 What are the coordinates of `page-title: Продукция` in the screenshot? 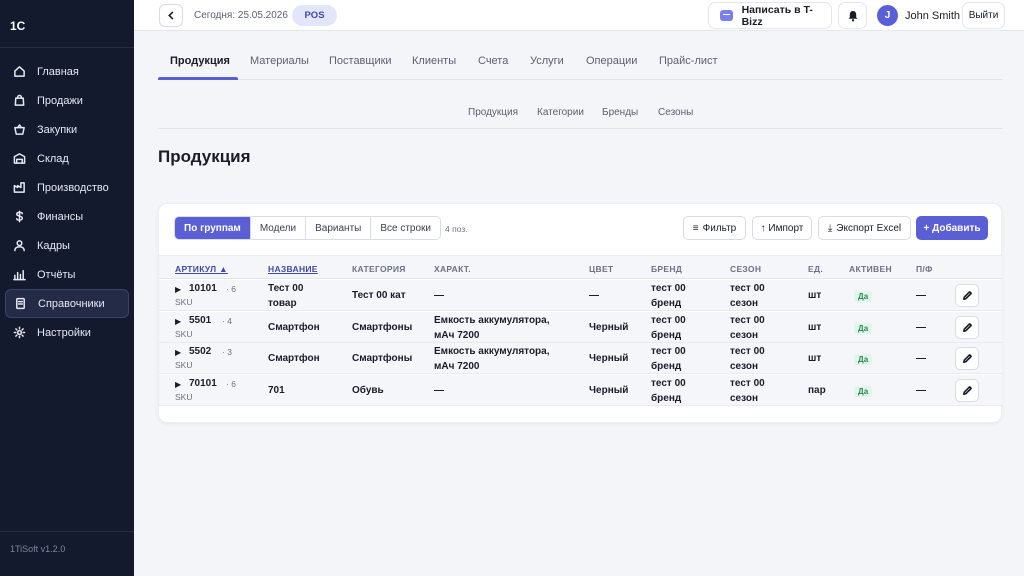 It's located at (204, 156).